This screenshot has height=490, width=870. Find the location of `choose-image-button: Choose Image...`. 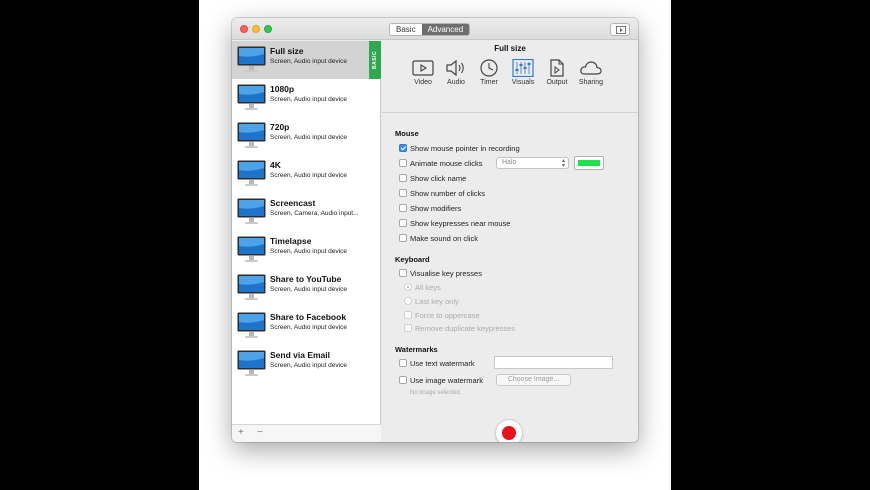

choose-image-button: Choose Image... is located at coordinates (533, 380).